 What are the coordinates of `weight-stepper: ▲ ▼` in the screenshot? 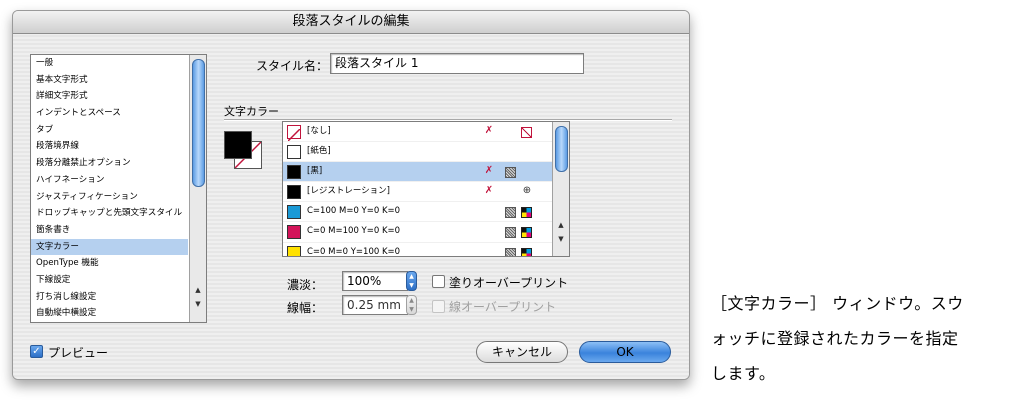 It's located at (411, 305).